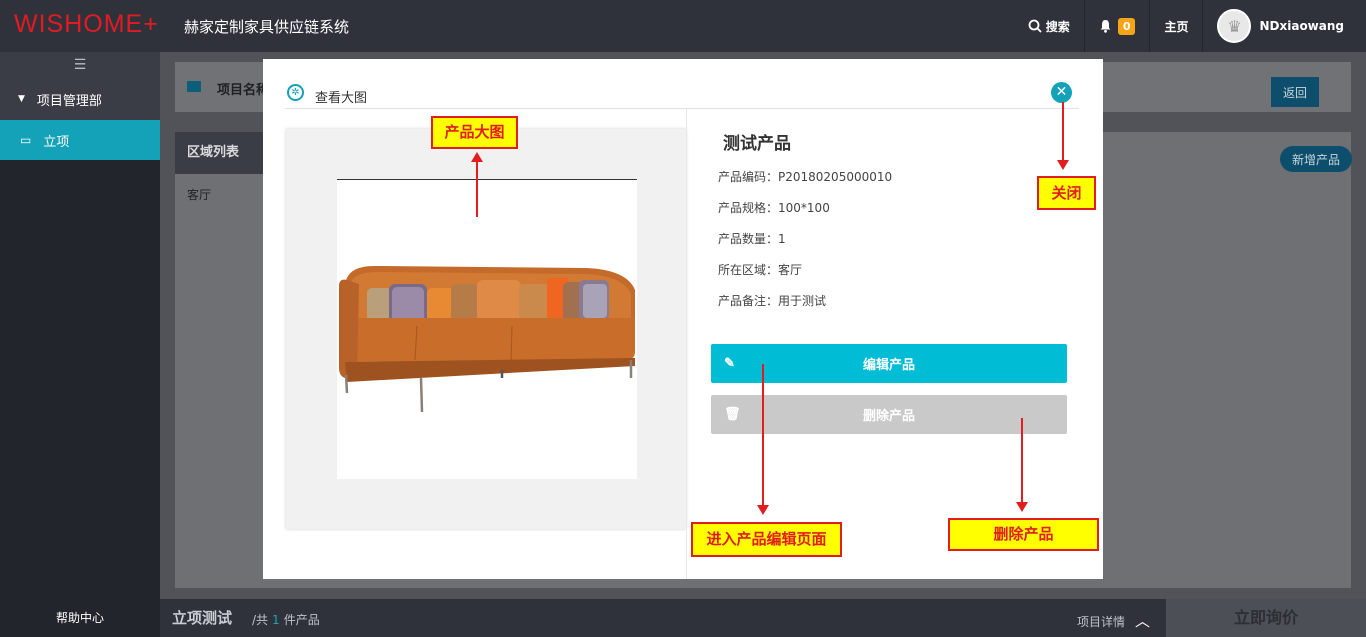 The height and width of the screenshot is (637, 1366). I want to click on field-value: 1, so click(782, 239).